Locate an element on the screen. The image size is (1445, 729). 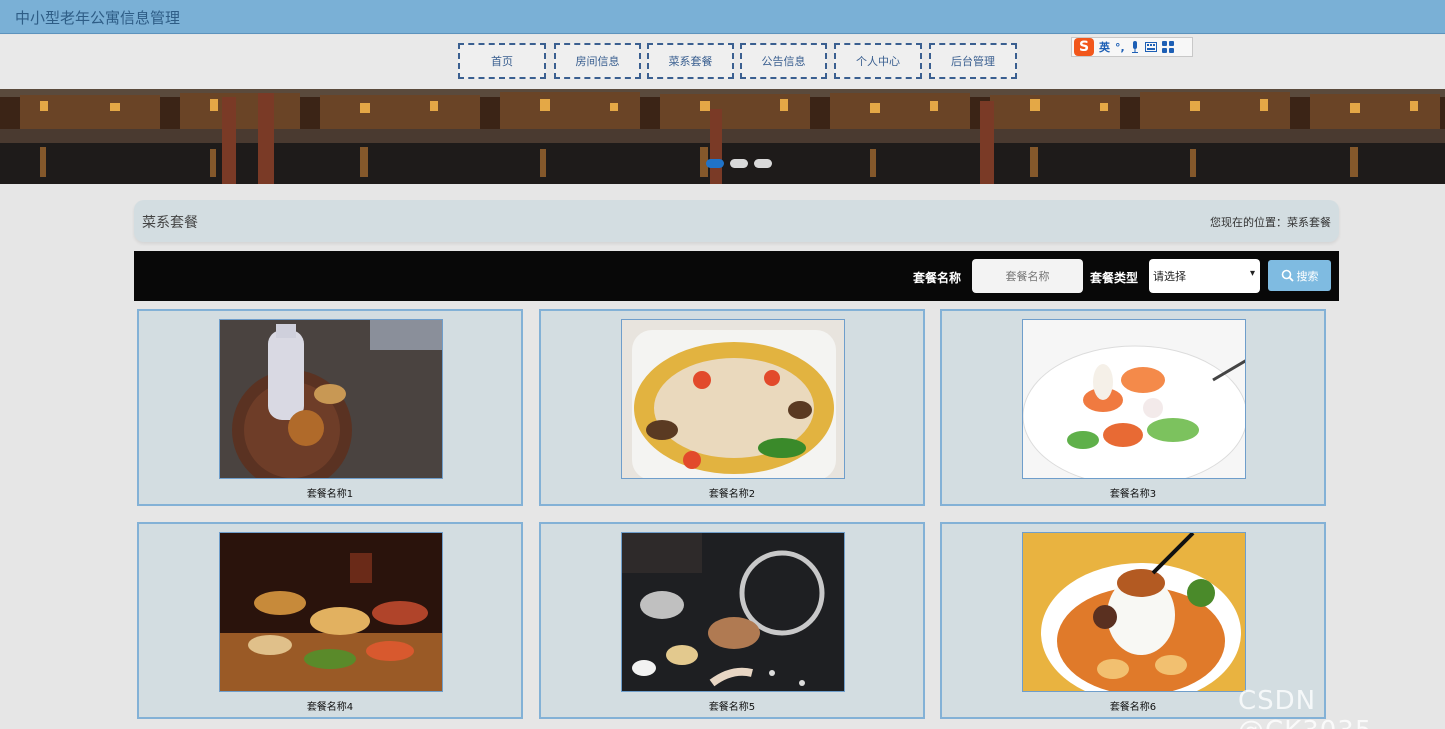
meal-card: 套餐名称5 is located at coordinates (732, 620).